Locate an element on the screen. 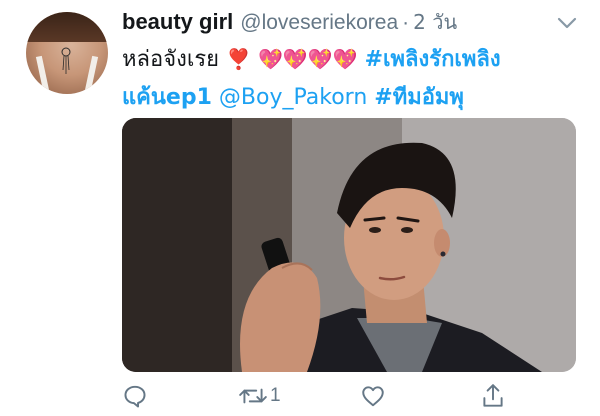 Image resolution: width=600 pixels, height=416 pixels. reply-icon is located at coordinates (135, 396).